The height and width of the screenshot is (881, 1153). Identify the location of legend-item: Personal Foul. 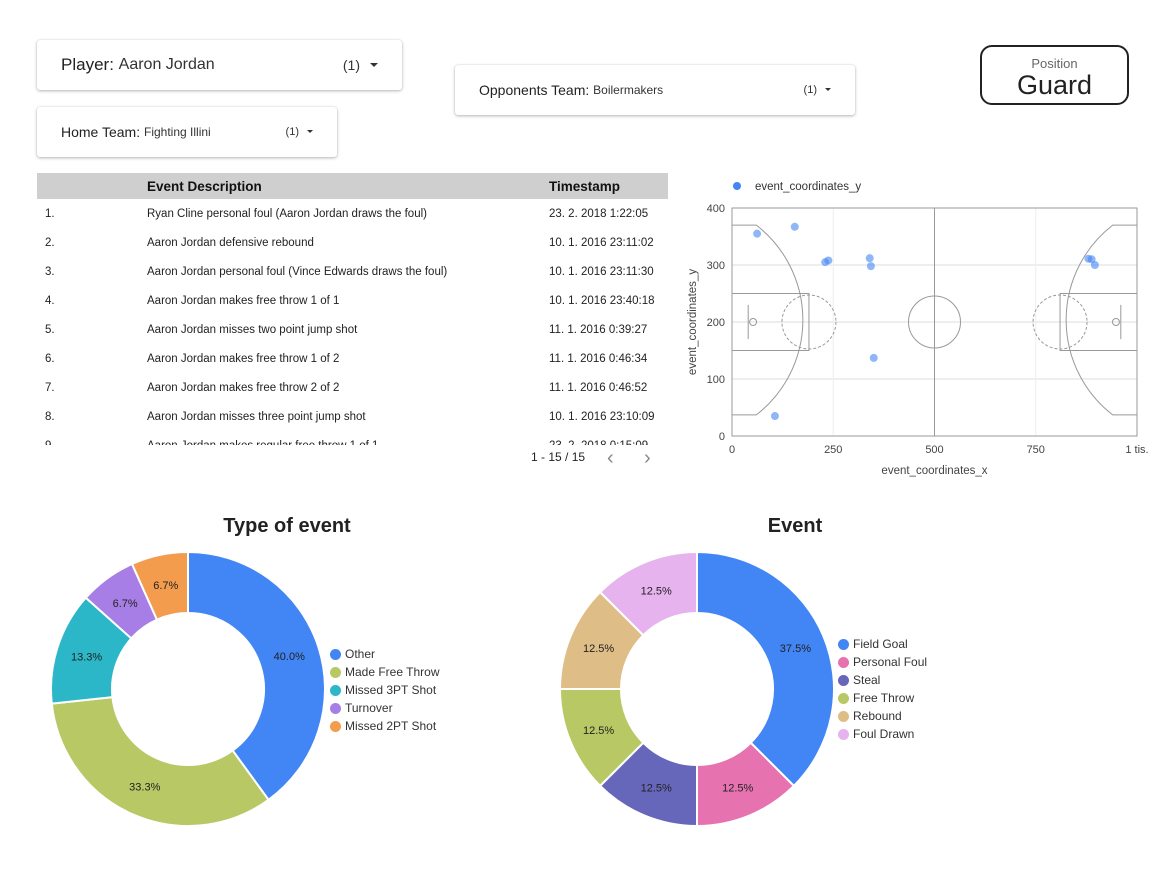
(882, 662).